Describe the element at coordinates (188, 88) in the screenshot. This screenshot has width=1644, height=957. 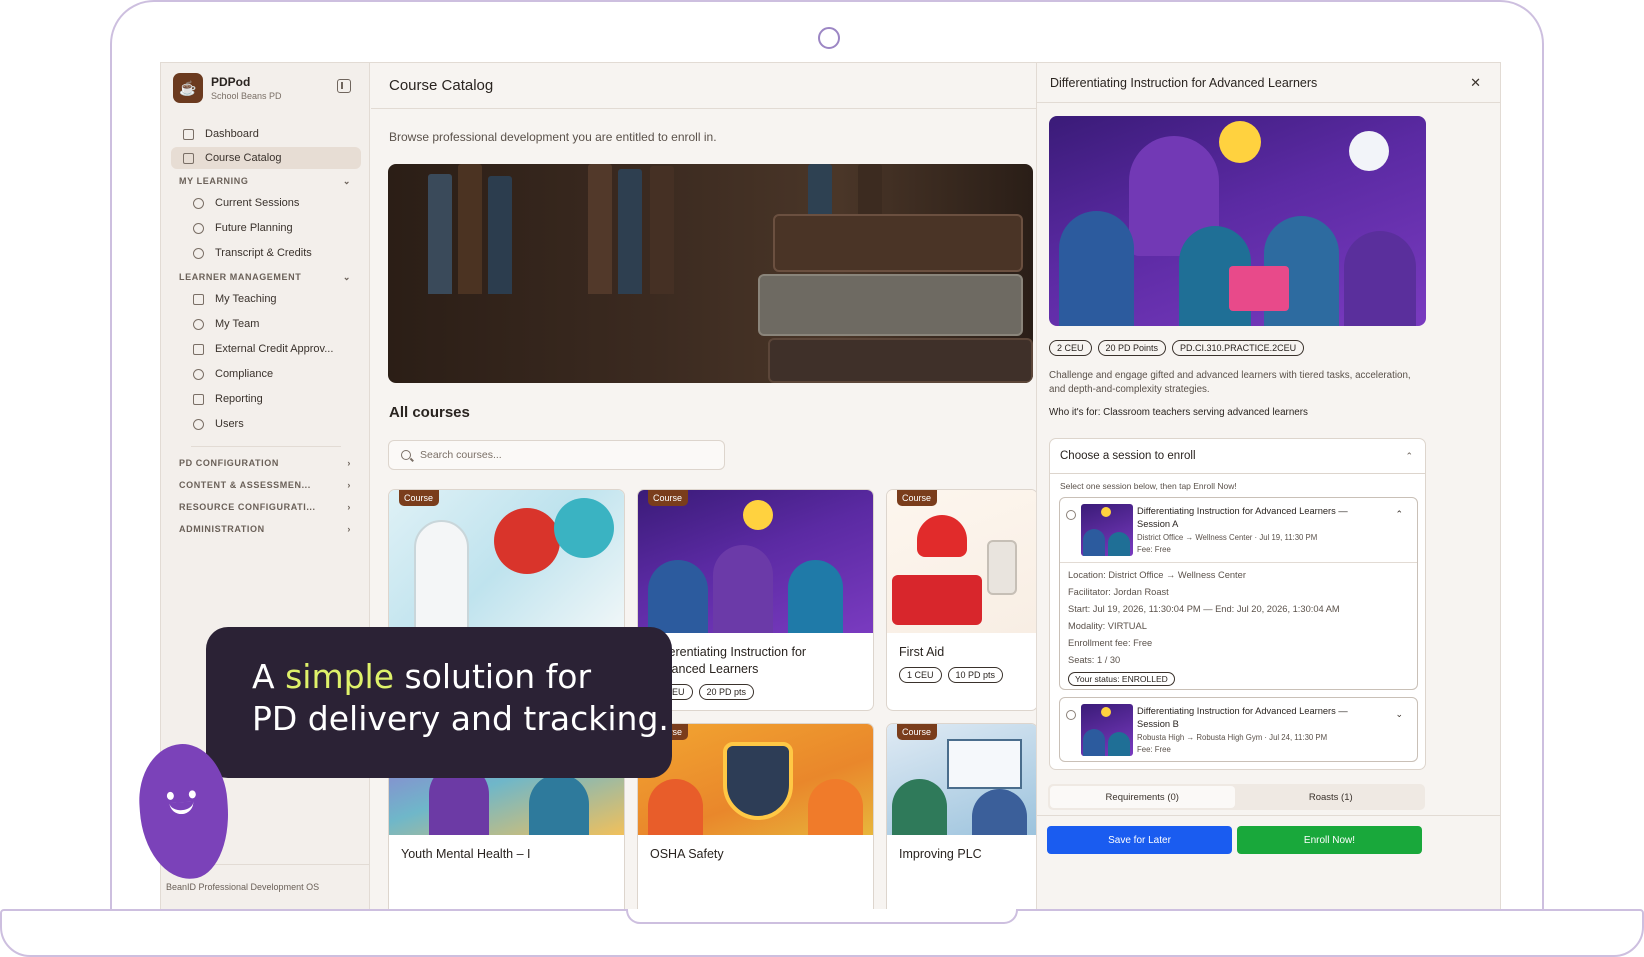
I see `coffee-cup-icon: ☕` at that location.